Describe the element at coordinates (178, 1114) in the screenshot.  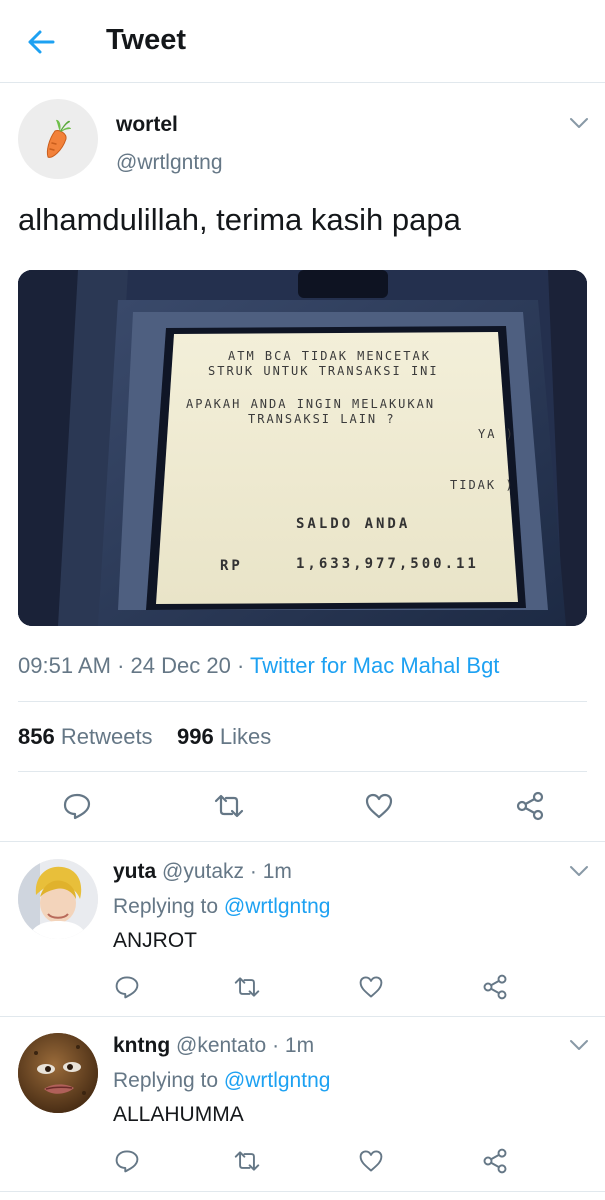
I see `reply-text: ALLAHUMMA` at that location.